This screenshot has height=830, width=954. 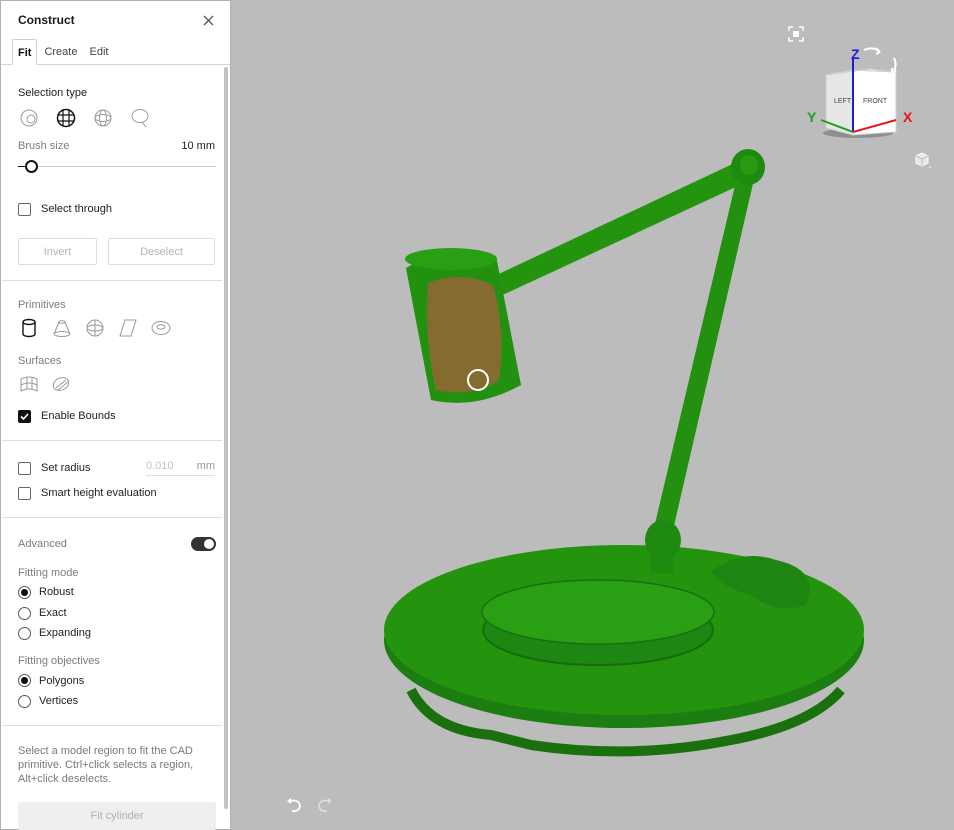 I want to click on x-axis-label: X, so click(x=908, y=117).